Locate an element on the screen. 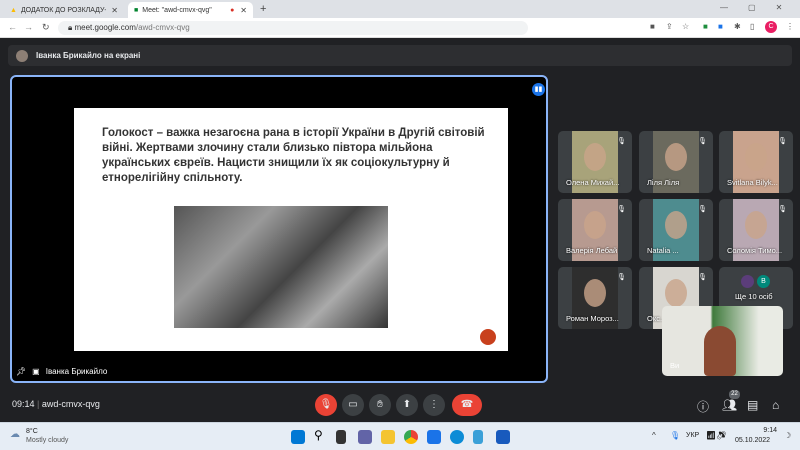 The image size is (800, 450). edge-icon is located at coordinates (457, 437).